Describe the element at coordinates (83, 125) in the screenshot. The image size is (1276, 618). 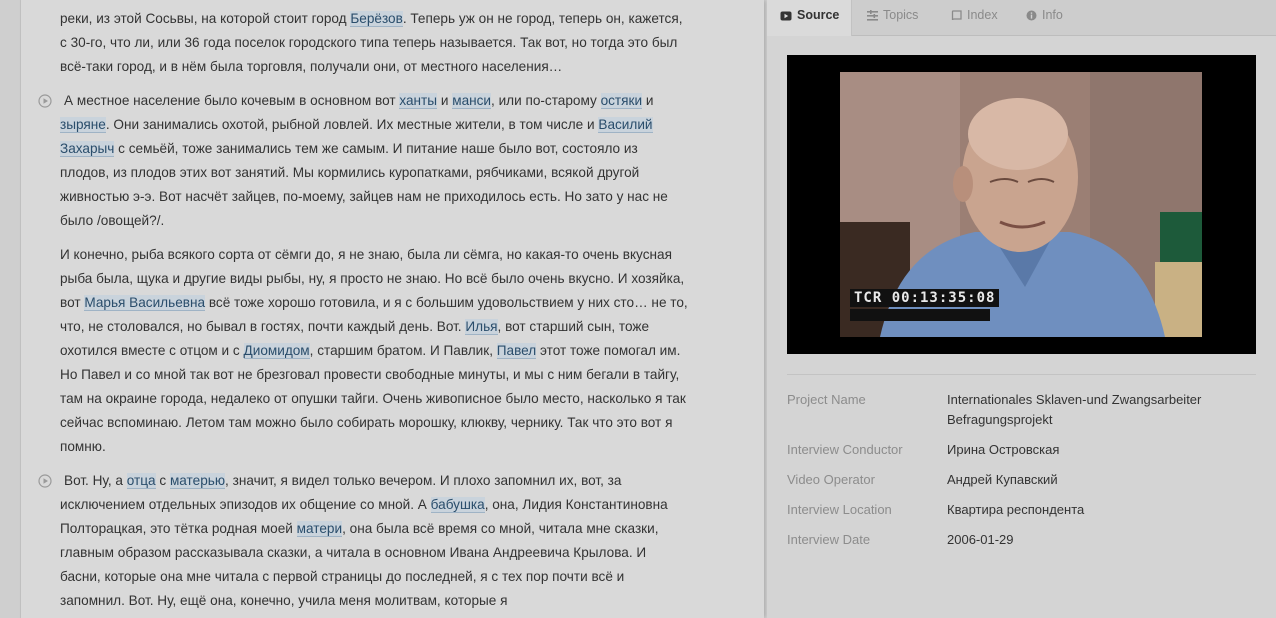
I see `topic-tag-link: зыряне` at that location.